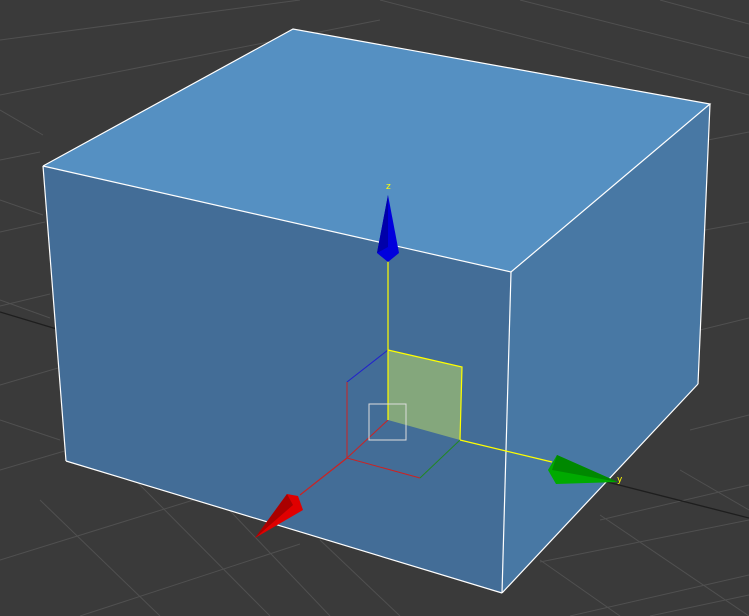  Describe the element at coordinates (388, 187) in the screenshot. I see `gizmo-z-axis-label: z` at that location.